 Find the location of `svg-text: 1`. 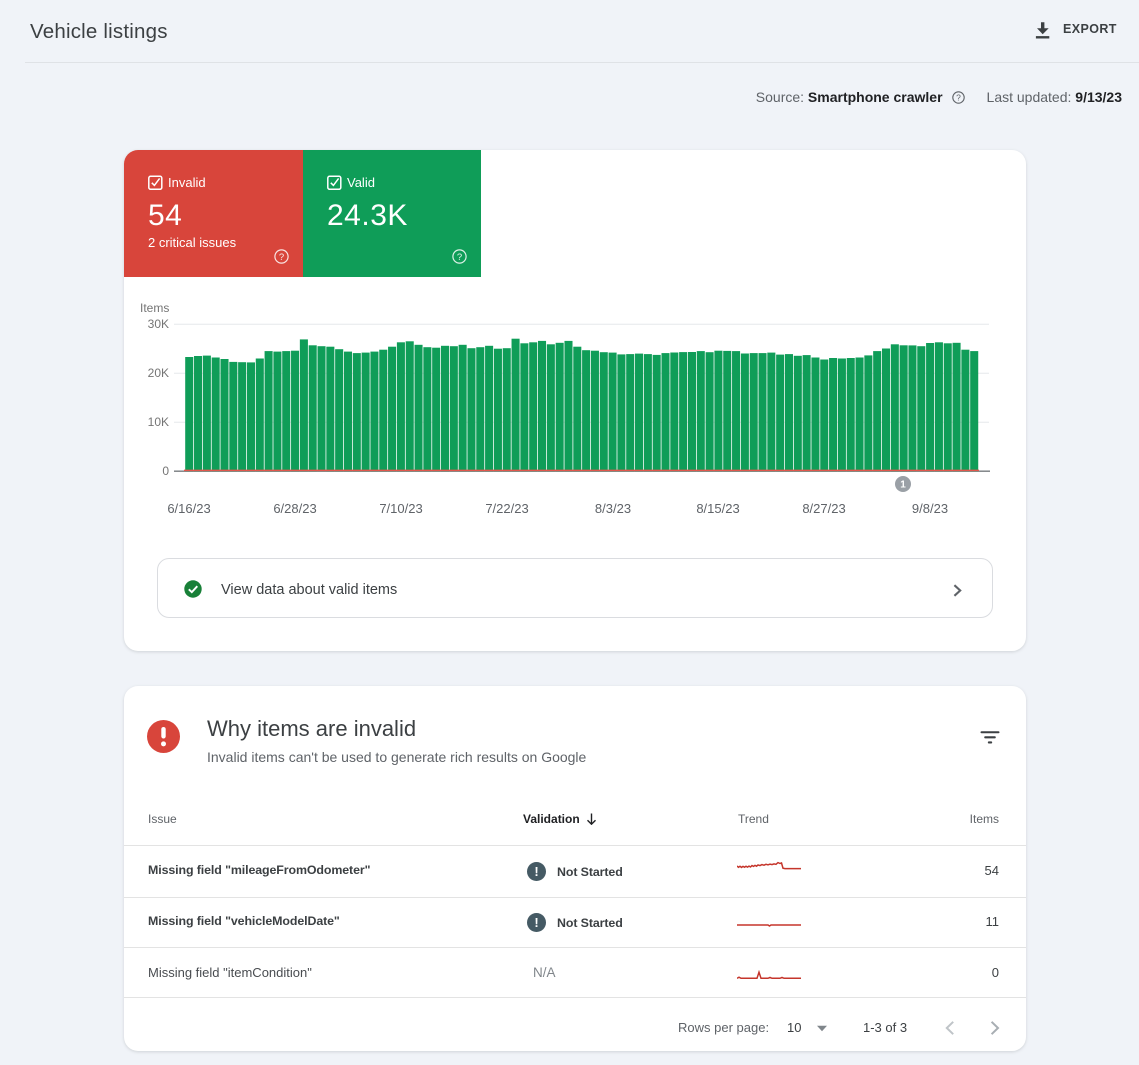

svg-text: 1 is located at coordinates (903, 485).